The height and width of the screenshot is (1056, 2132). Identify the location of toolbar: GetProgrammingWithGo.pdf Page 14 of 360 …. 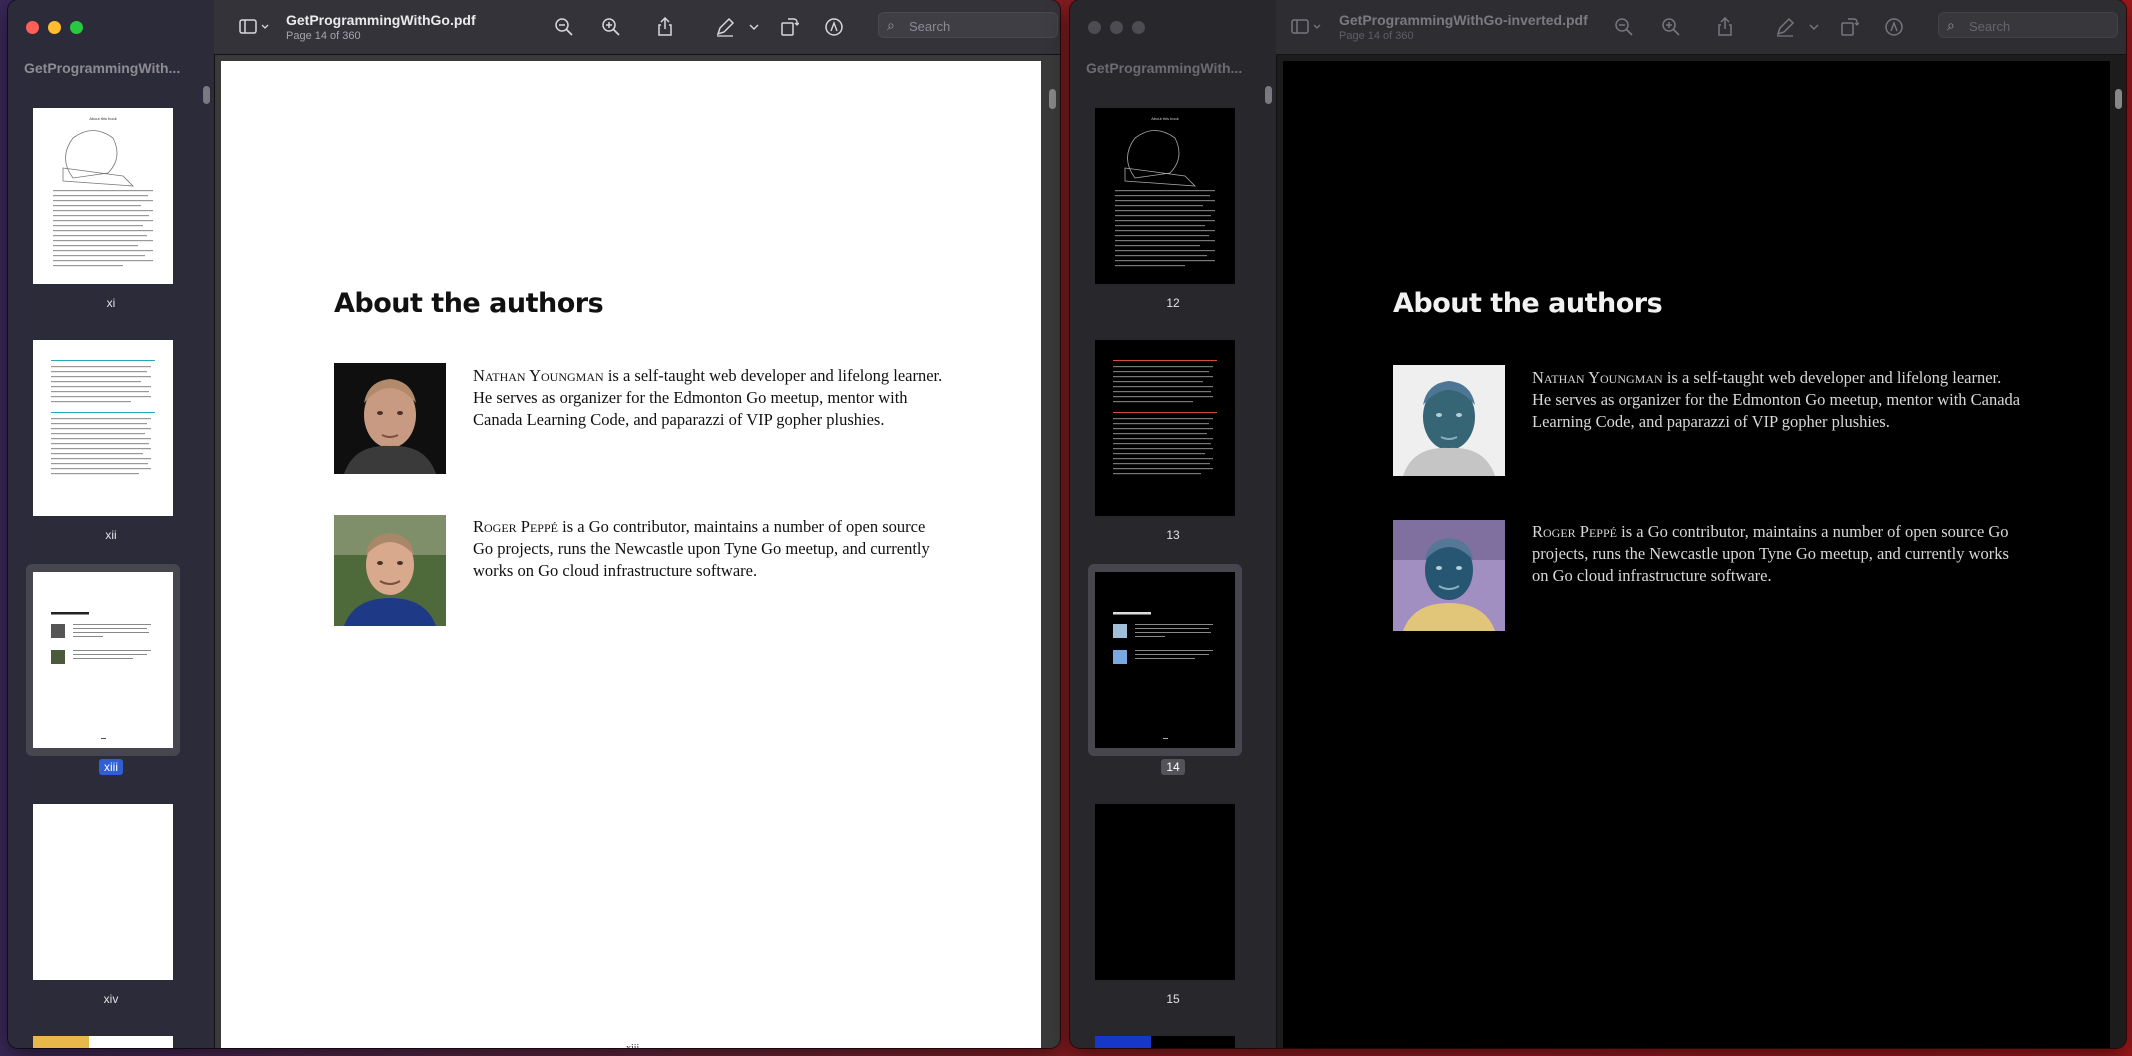
(637, 27).